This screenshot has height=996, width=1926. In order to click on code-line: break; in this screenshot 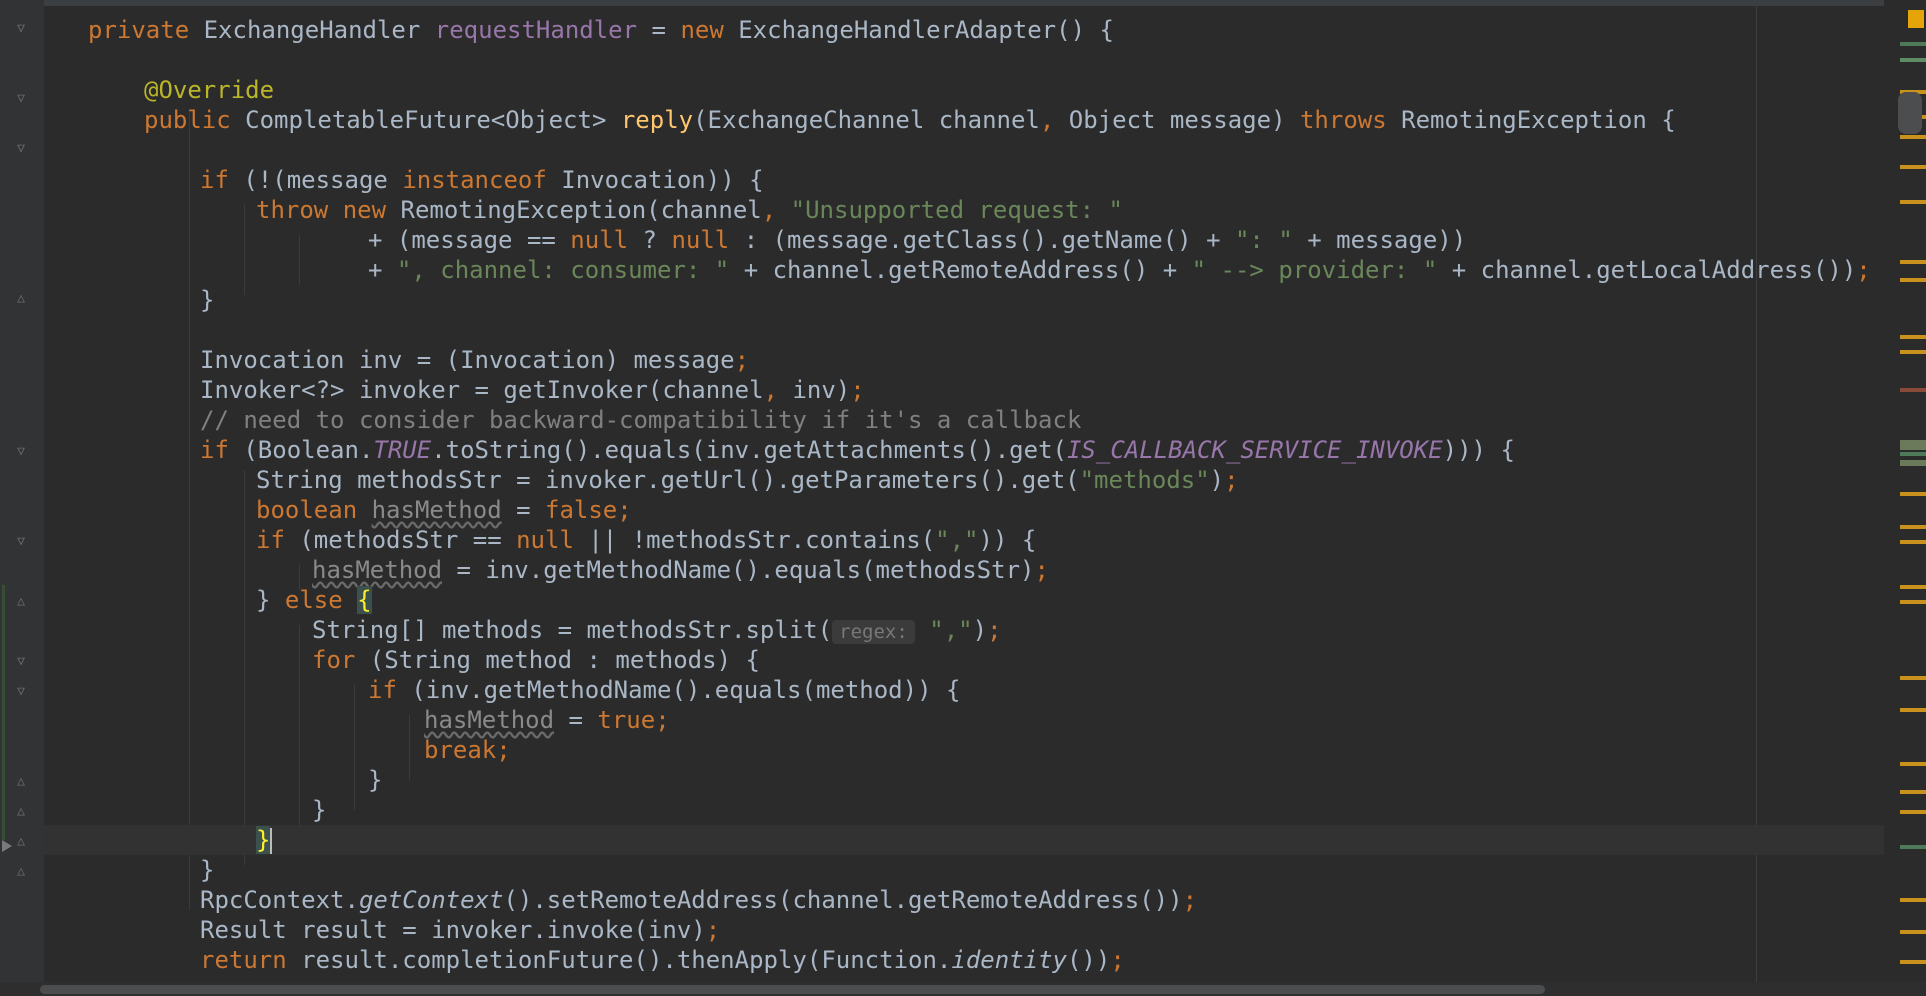, I will do `click(964, 750)`.